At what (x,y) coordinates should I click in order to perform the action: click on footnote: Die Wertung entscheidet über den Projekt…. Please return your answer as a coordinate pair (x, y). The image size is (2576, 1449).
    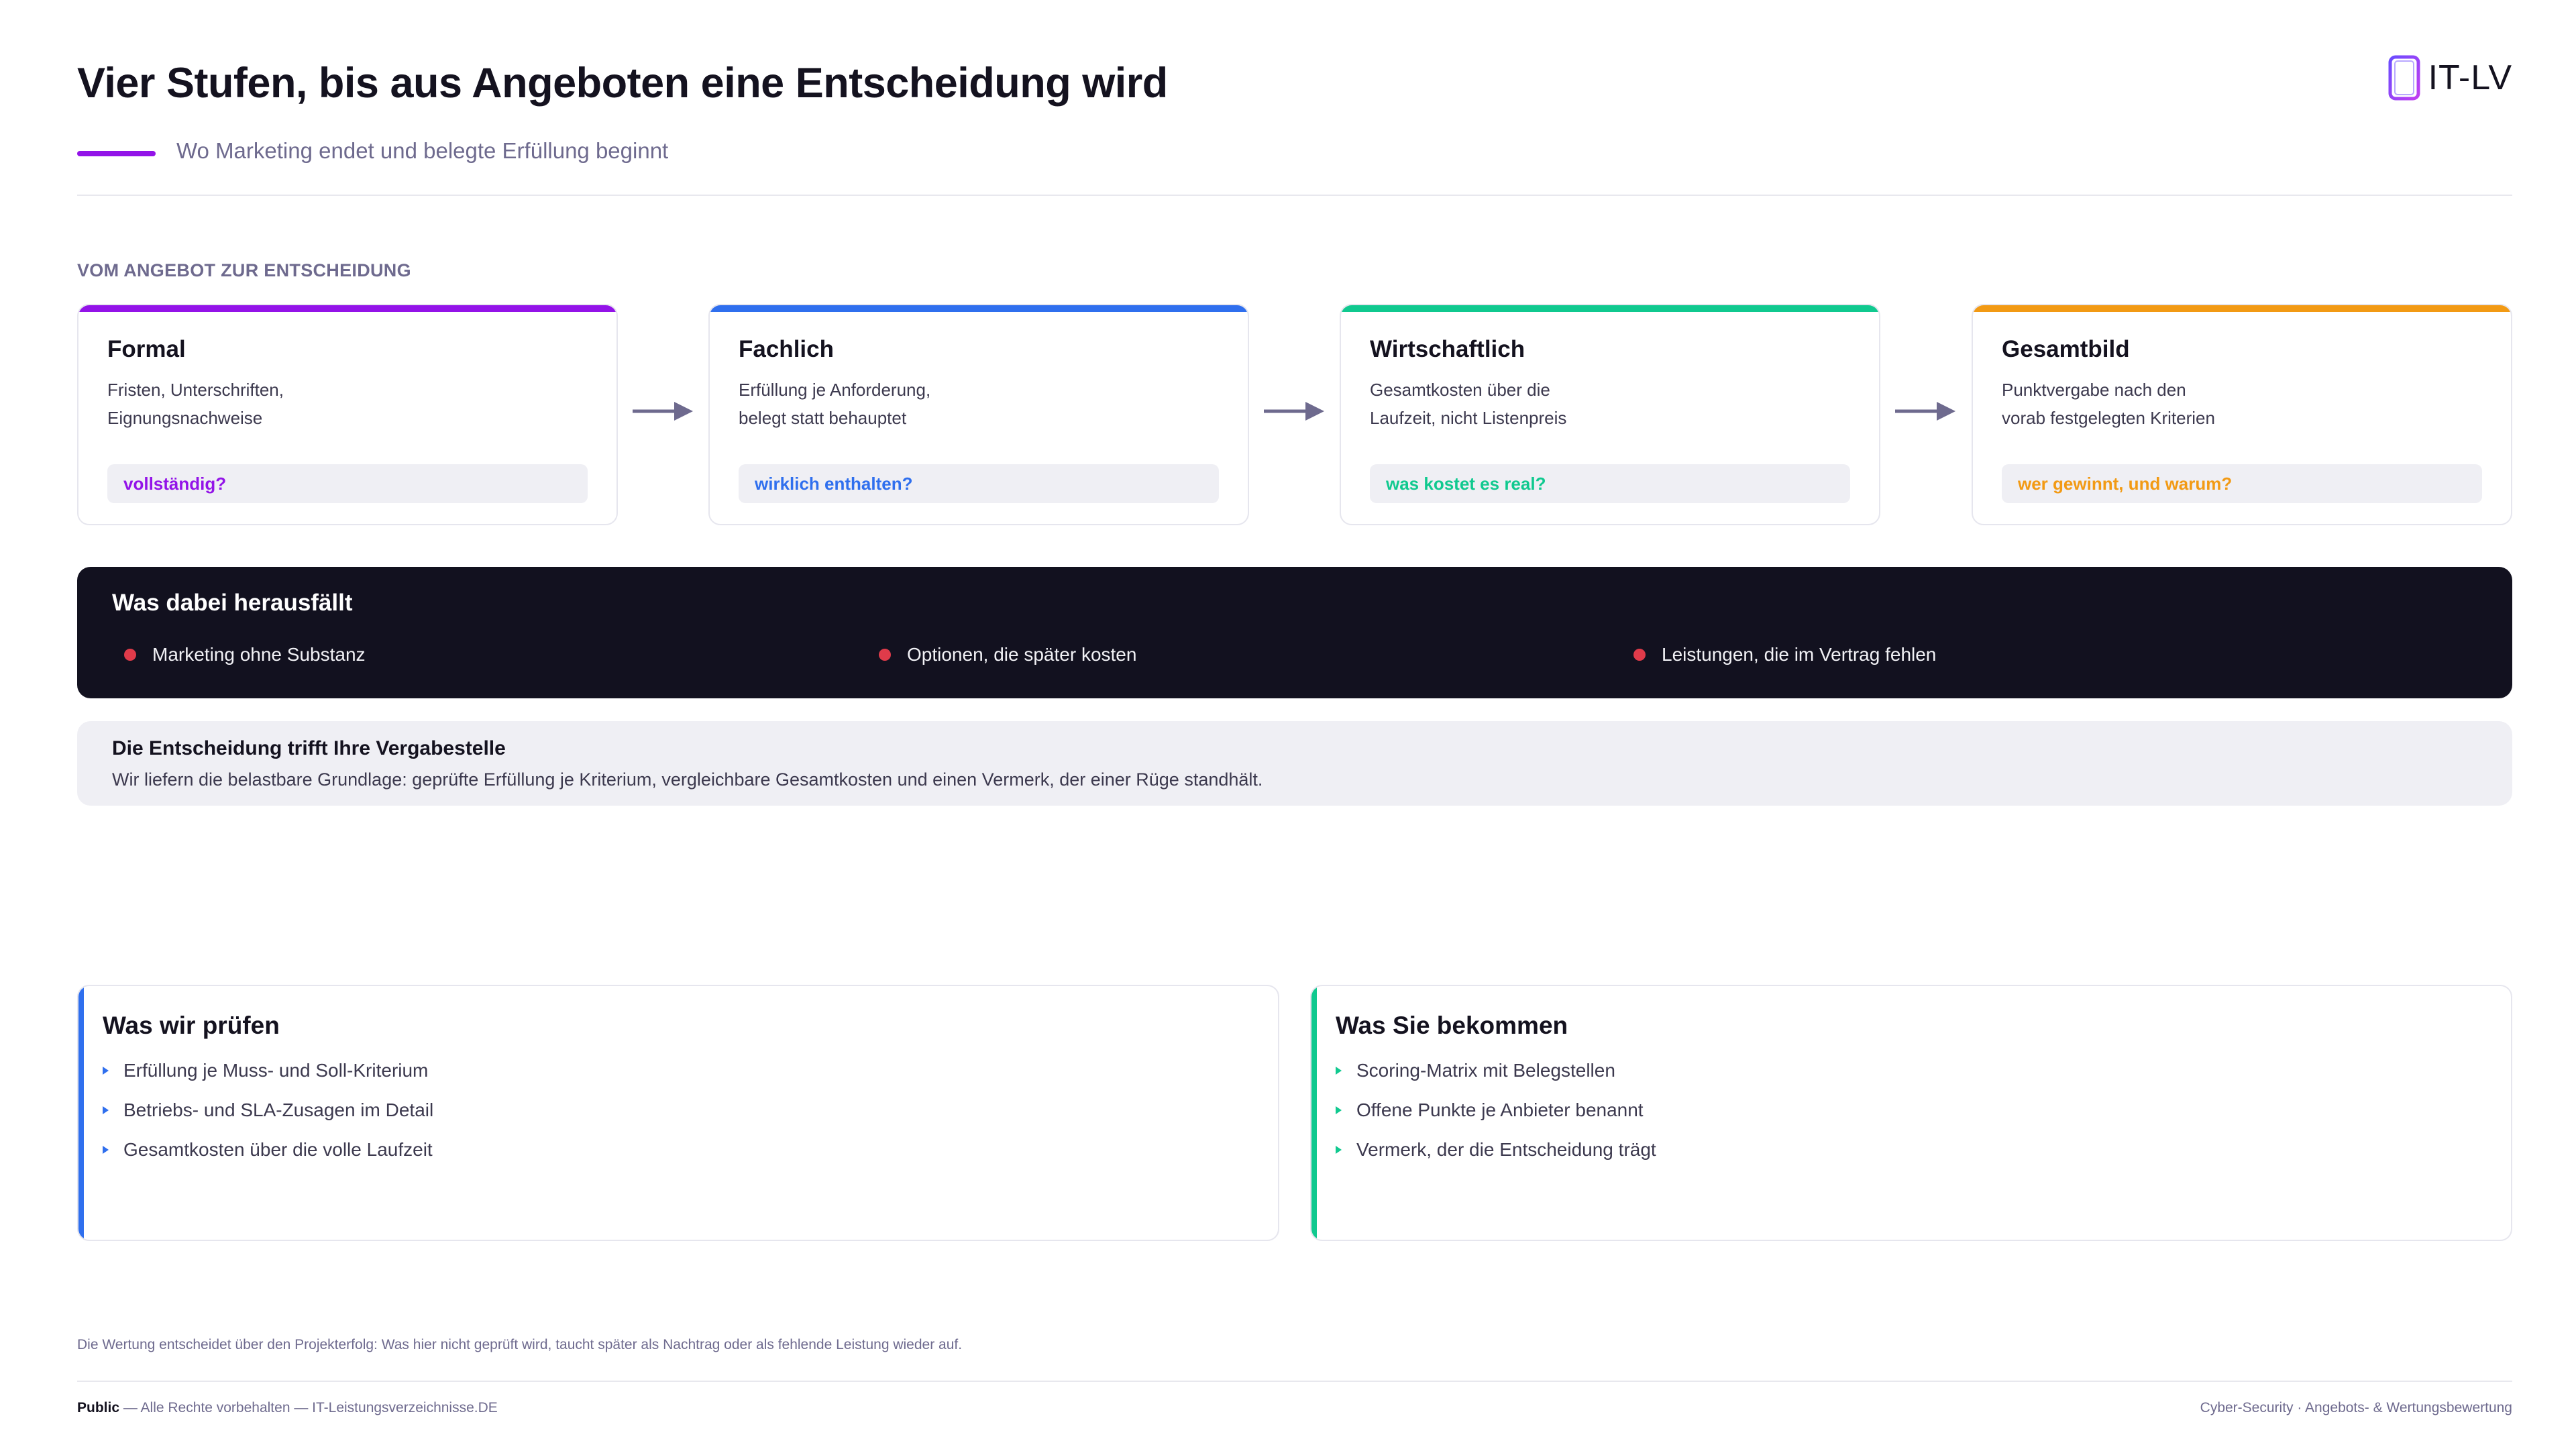
    Looking at the image, I should click on (520, 1344).